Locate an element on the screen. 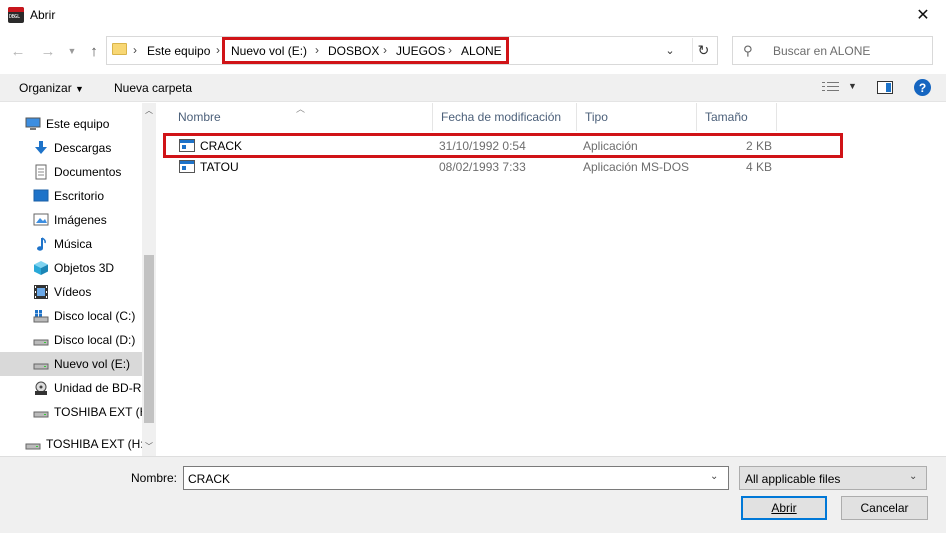 The width and height of the screenshot is (946, 533). breadcrumb-item: Este equipo is located at coordinates (178, 51).